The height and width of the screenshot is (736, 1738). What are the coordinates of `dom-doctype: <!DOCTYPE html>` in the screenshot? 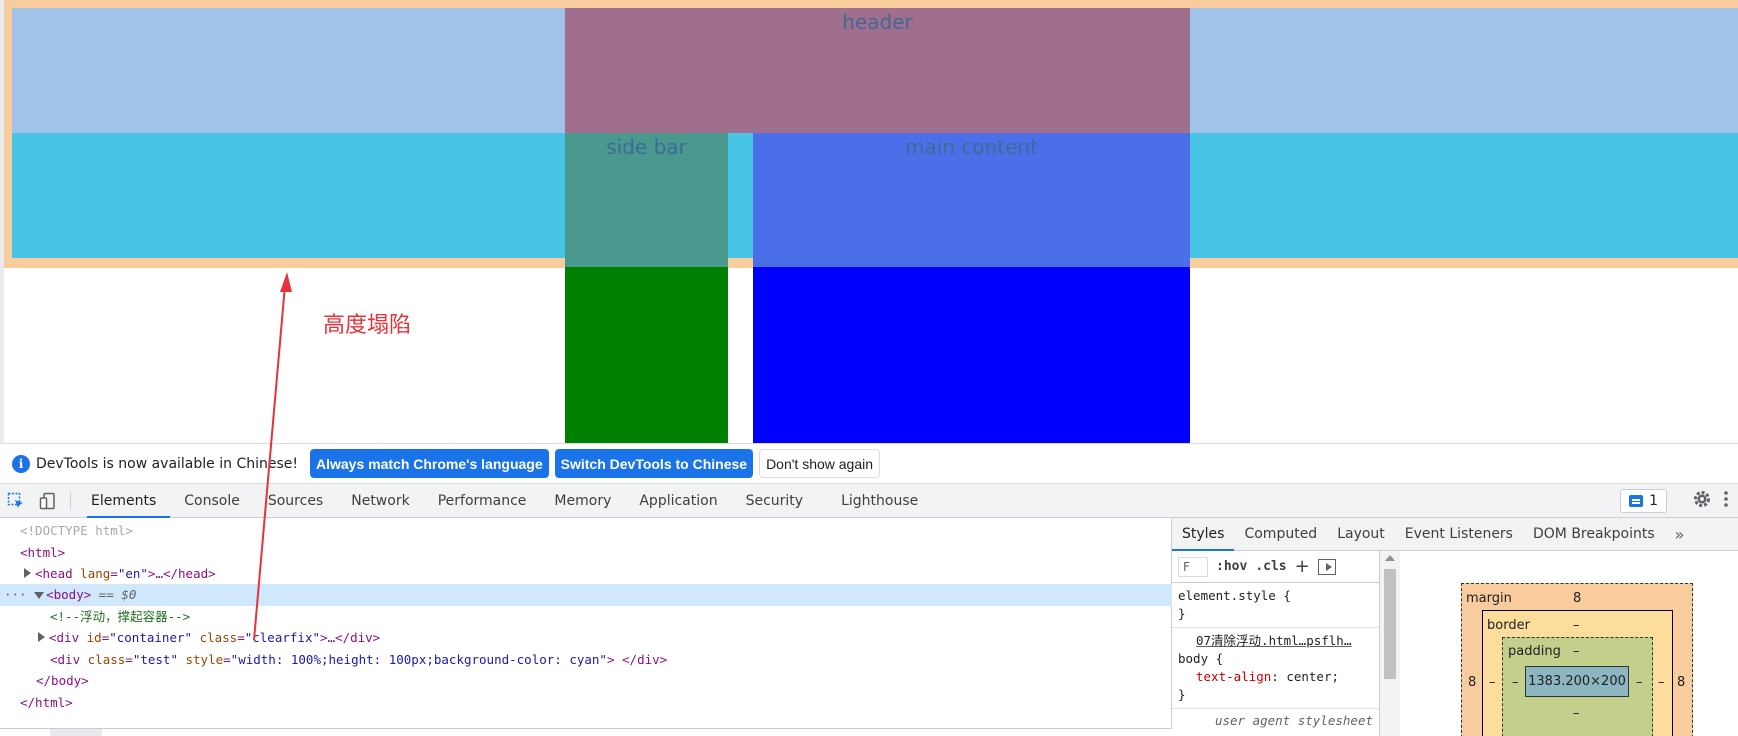 It's located at (586, 531).